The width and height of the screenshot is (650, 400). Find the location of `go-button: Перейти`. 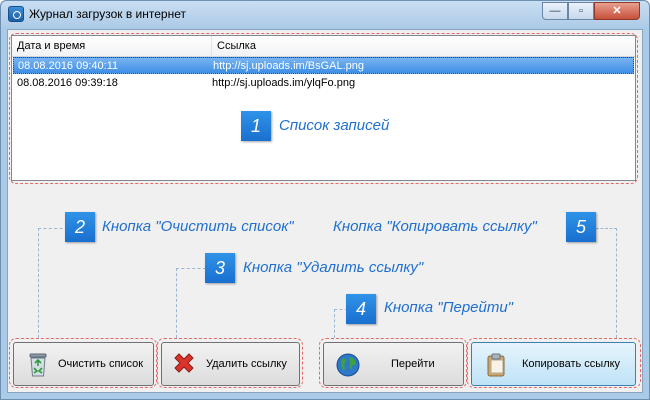

go-button: Перейти is located at coordinates (393, 364).